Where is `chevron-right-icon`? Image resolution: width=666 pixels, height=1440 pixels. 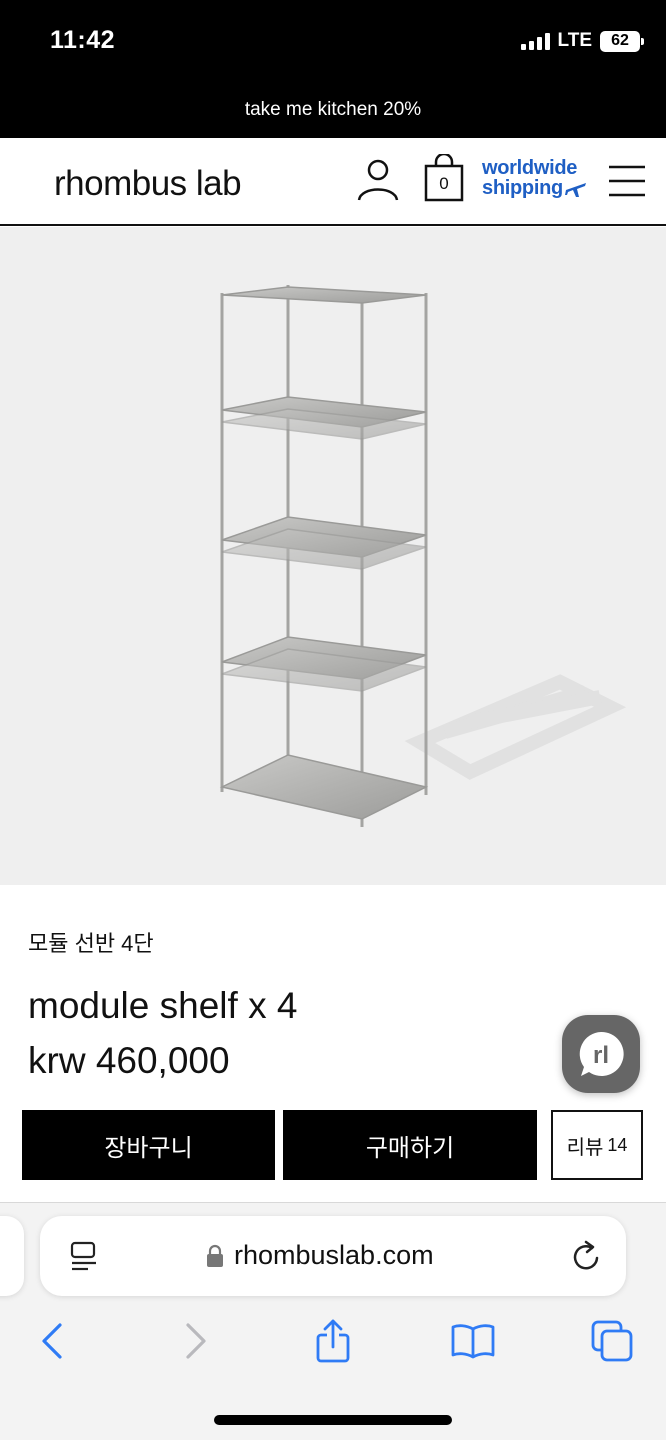 chevron-right-icon is located at coordinates (196, 1341).